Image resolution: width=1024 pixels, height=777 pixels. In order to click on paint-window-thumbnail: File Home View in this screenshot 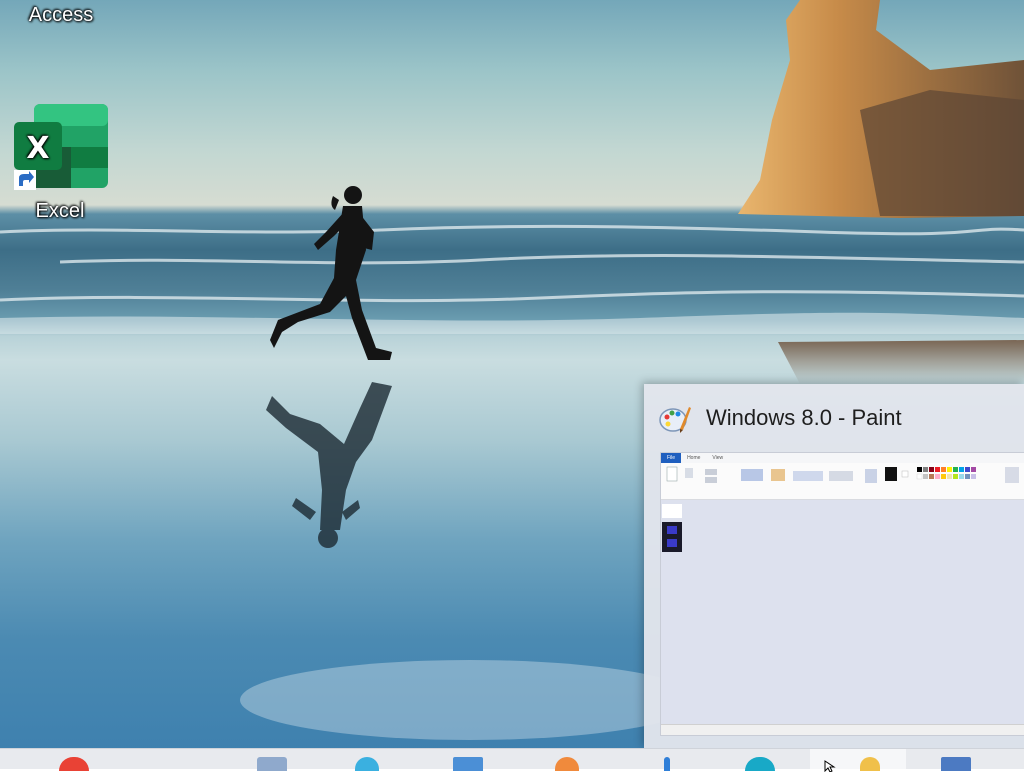, I will do `click(842, 594)`.